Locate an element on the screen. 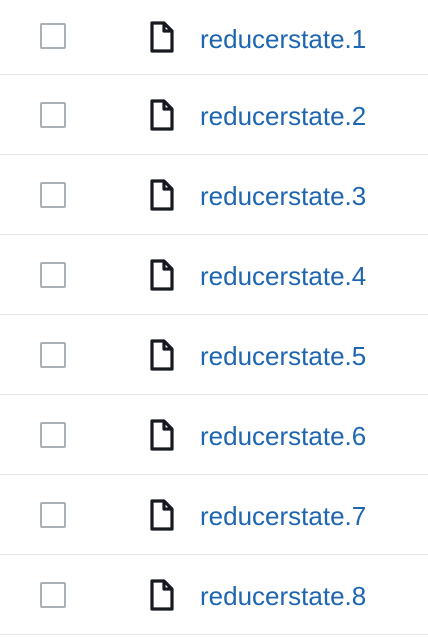  file-row: reducerstate.4 is located at coordinates (214, 275).